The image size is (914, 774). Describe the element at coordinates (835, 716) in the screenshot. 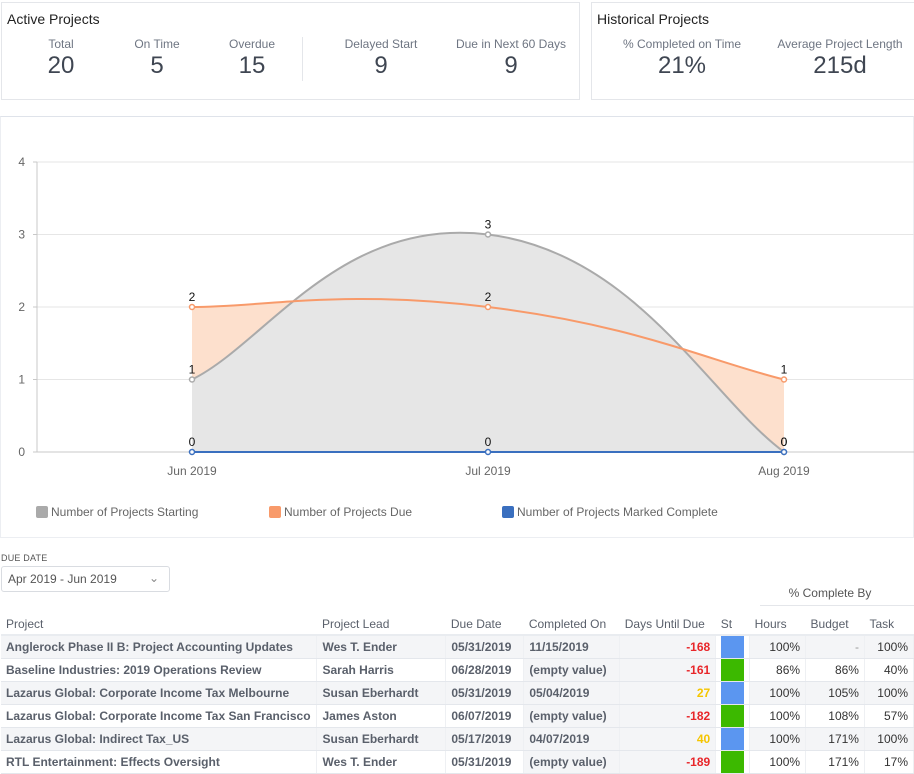

I see `budget-cell: 108%` at that location.